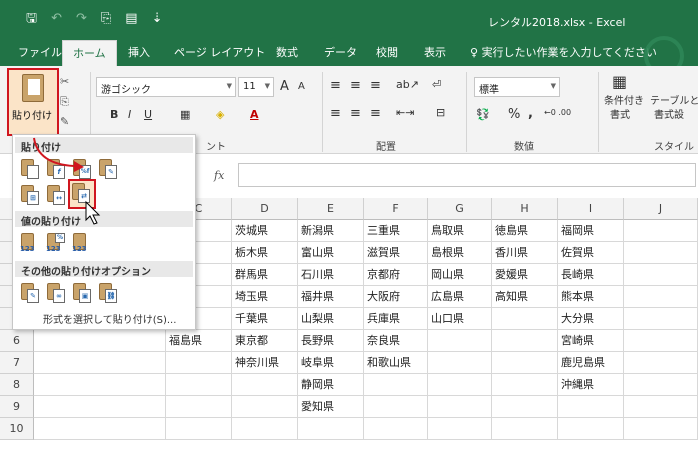  I want to click on format-painter-icon: ✎, so click(64, 122).